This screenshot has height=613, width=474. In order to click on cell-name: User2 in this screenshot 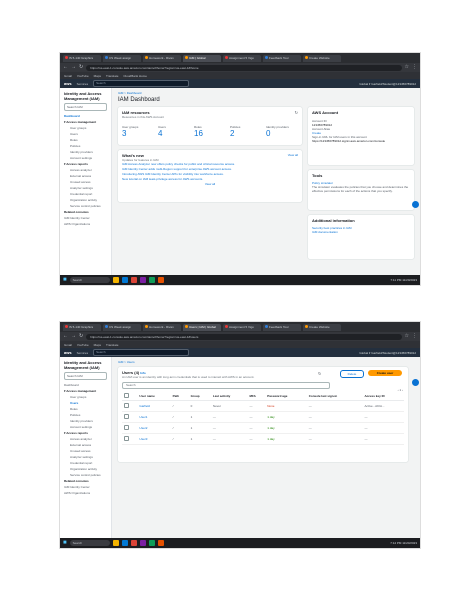, I will do `click(154, 428)`.